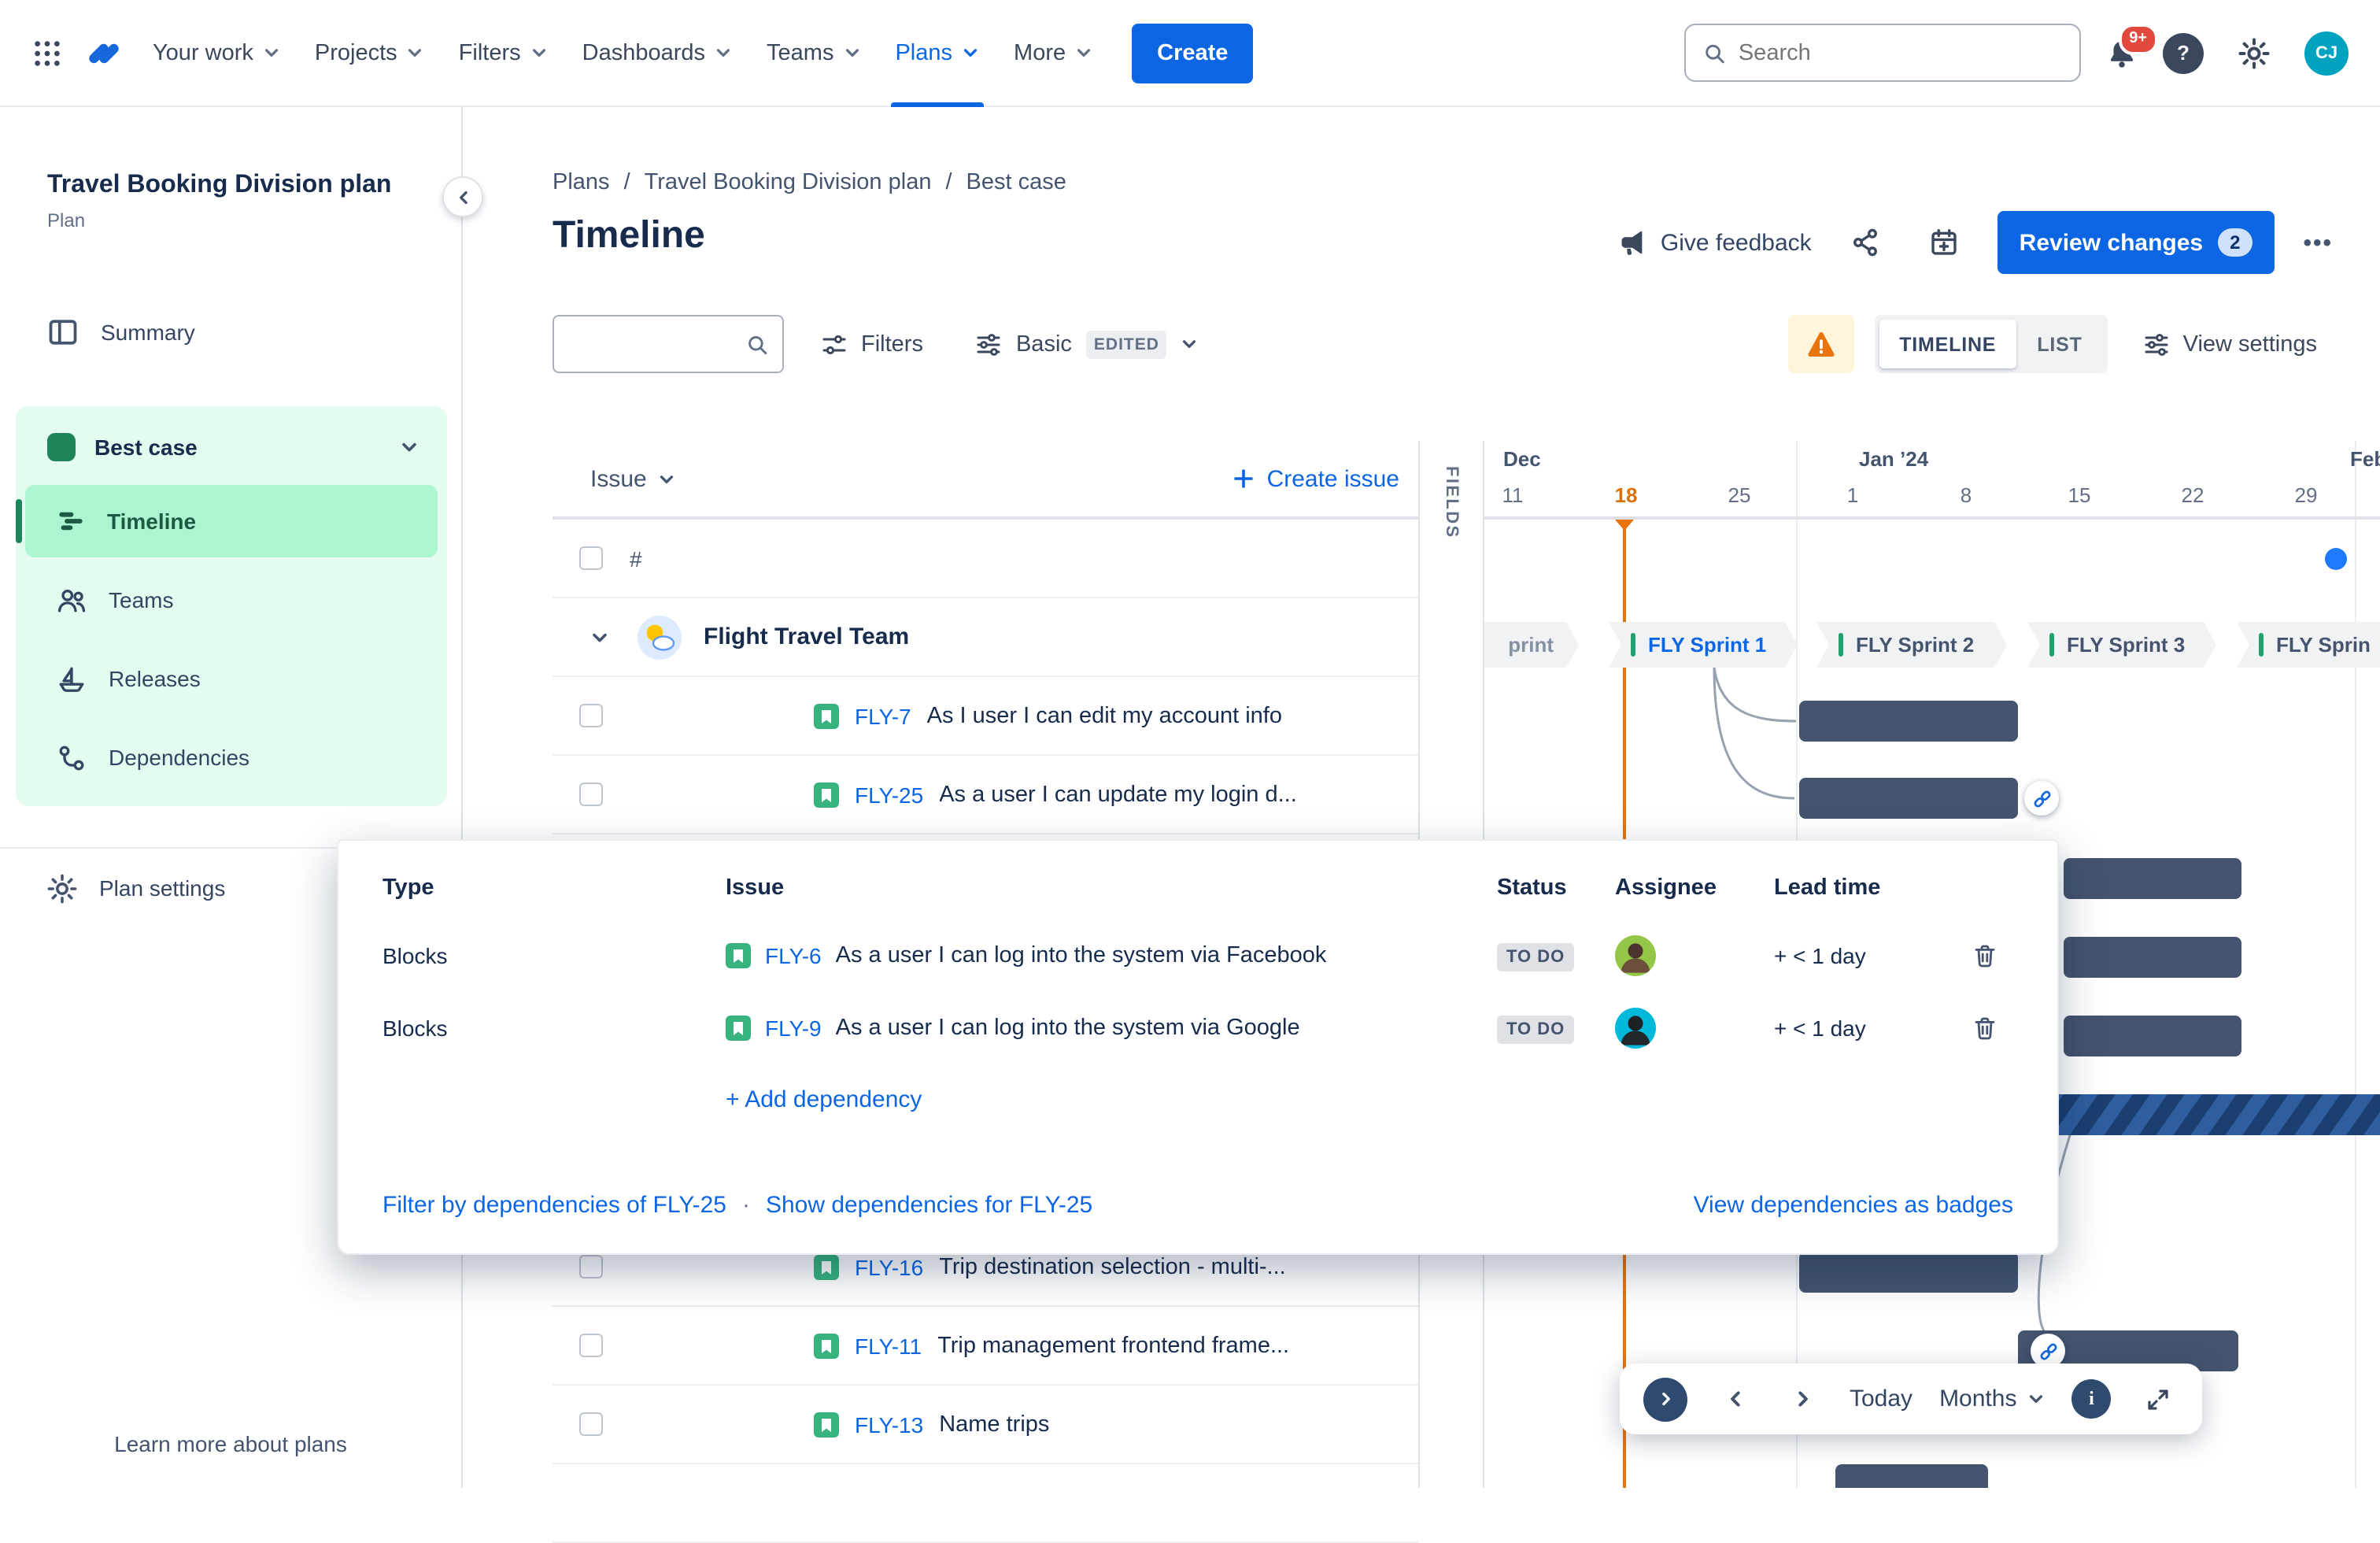 The height and width of the screenshot is (1543, 2380). Describe the element at coordinates (2091, 1399) in the screenshot. I see `info-button: i` at that location.